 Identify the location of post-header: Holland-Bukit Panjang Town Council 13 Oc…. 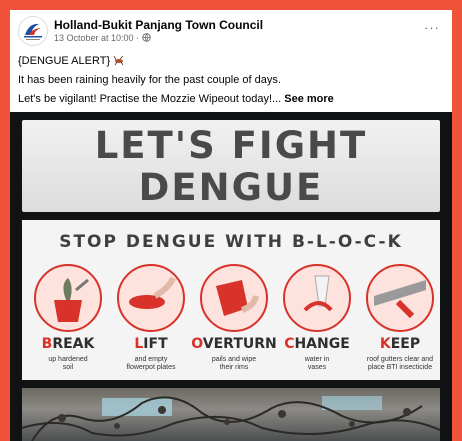
(231, 30).